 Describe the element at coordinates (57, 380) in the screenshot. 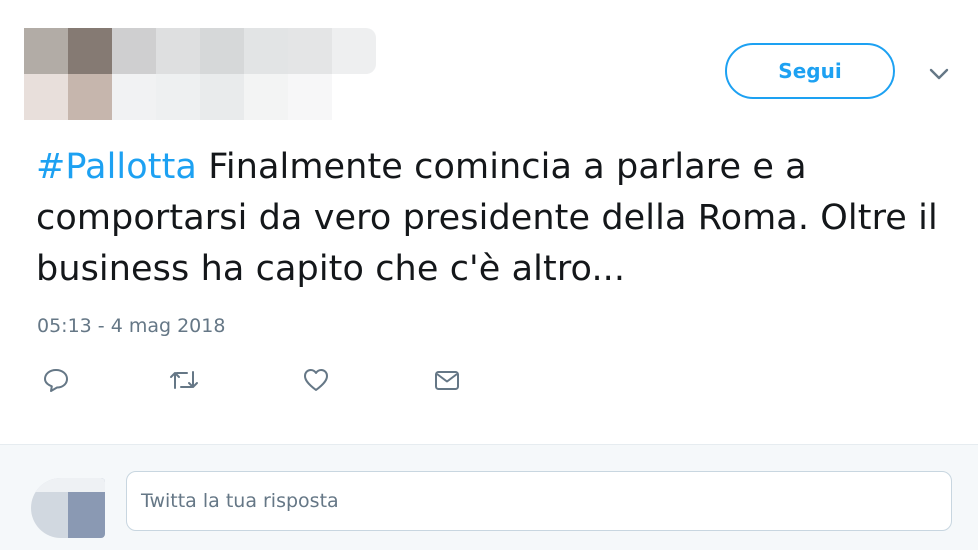

I see `reply-icon` at that location.